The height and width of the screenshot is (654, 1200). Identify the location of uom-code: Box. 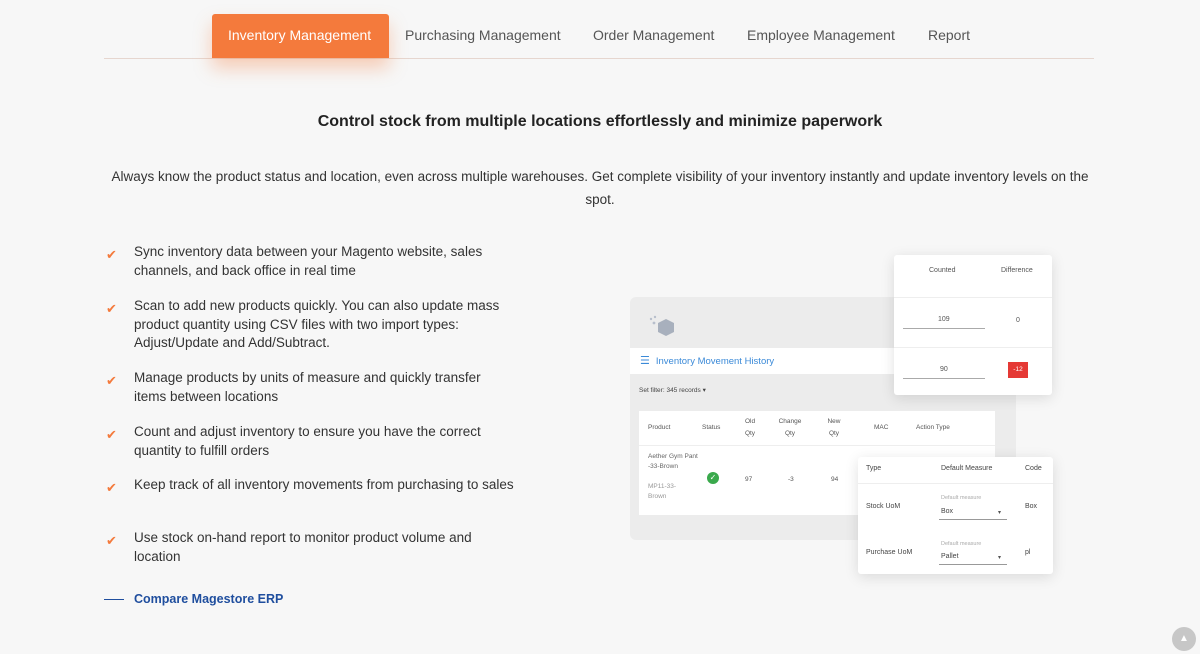
(1031, 506).